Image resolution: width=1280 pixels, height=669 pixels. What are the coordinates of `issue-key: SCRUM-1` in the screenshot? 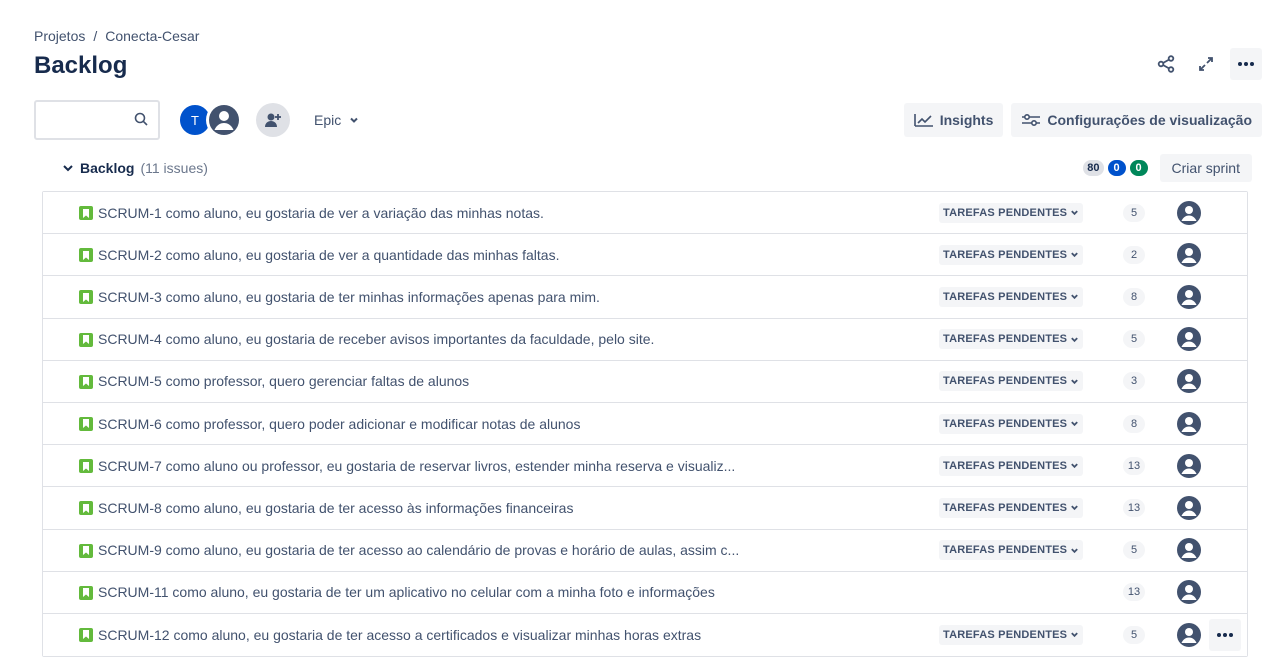 It's located at (130, 213).